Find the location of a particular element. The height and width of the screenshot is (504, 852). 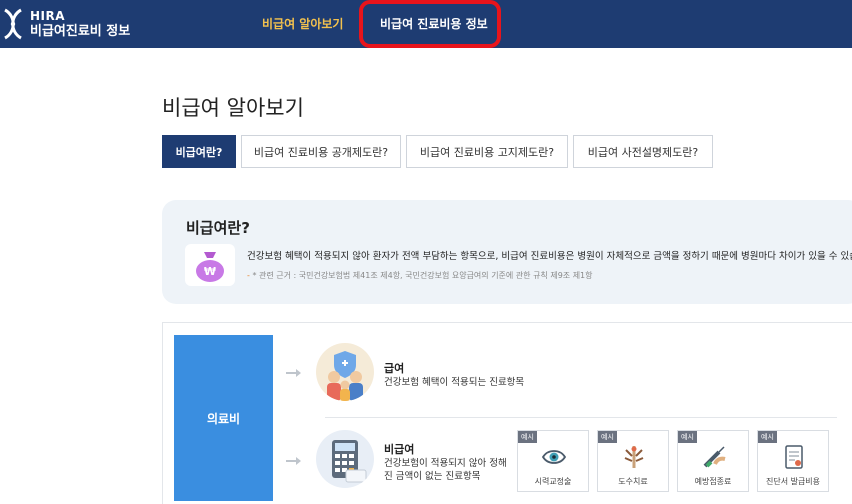

tab-notice-system: 비급여 진료비용 고지제도란? is located at coordinates (487, 151).